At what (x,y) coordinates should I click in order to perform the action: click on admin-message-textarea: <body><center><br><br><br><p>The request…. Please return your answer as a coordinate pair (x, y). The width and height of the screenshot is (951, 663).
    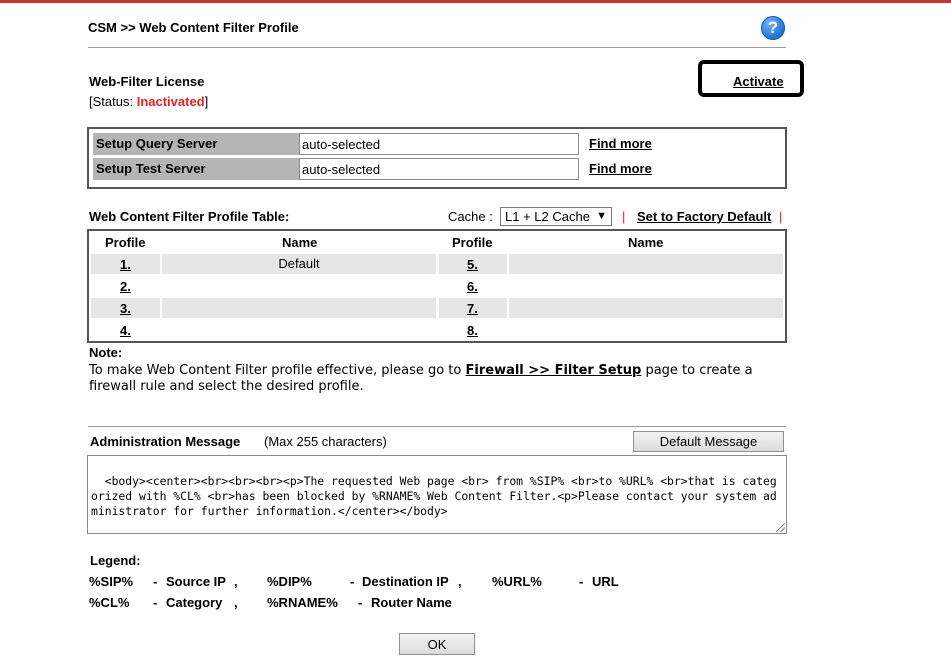
    Looking at the image, I should click on (437, 494).